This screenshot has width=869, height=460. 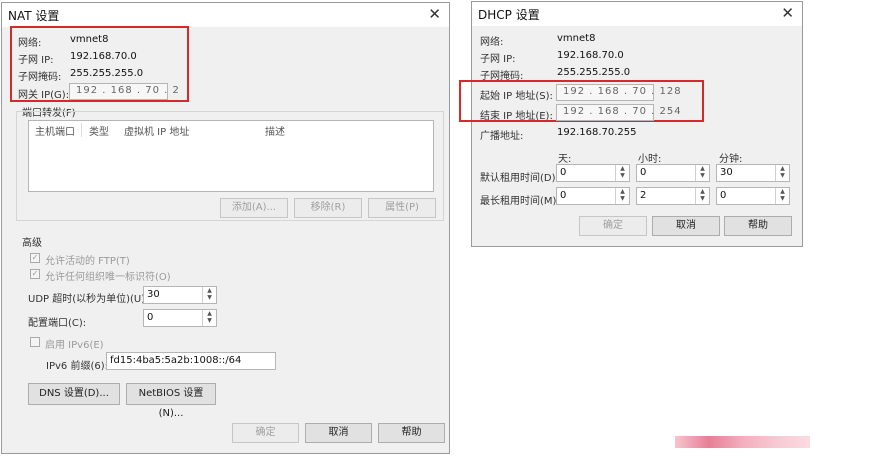 What do you see at coordinates (103, 56) in the screenshot?
I see `nat-subnet-ip-value: 192.168.70.0` at bounding box center [103, 56].